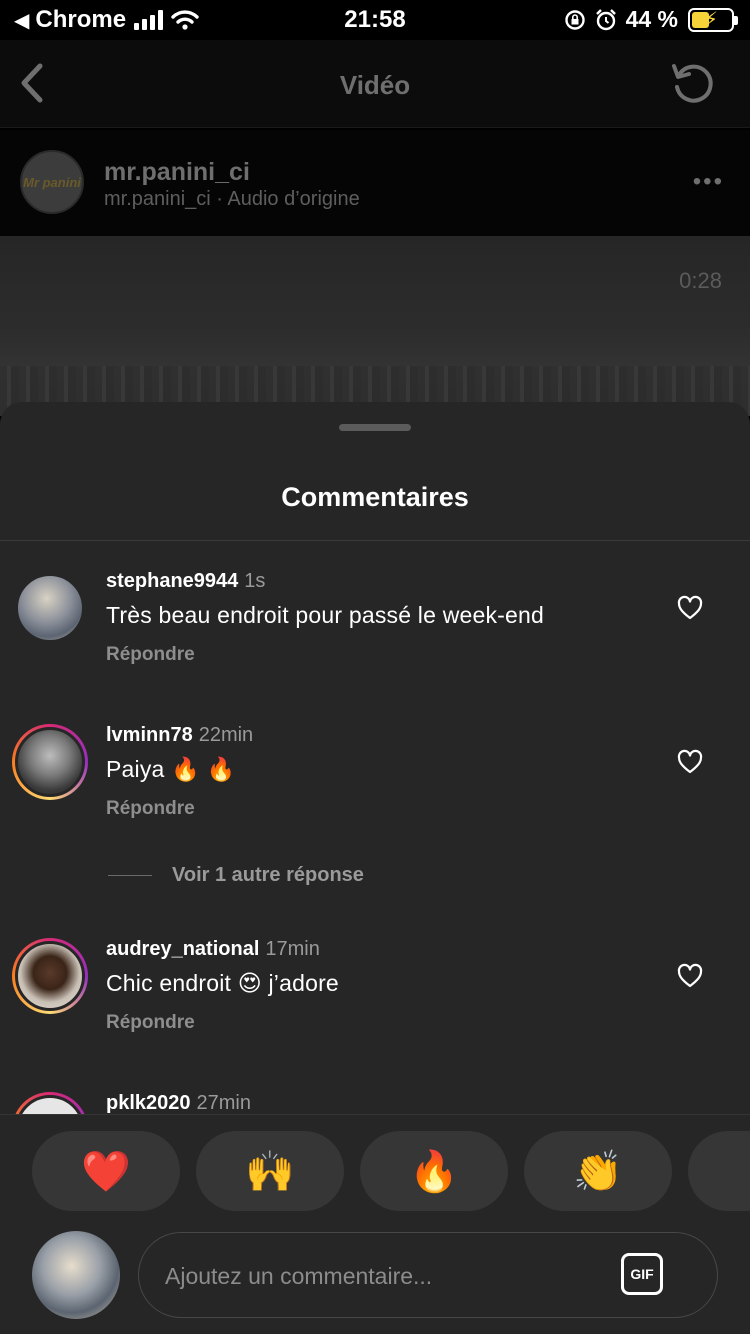 The height and width of the screenshot is (1334, 750). I want to click on view-more-replies: Voir 1 autre réponse, so click(236, 875).